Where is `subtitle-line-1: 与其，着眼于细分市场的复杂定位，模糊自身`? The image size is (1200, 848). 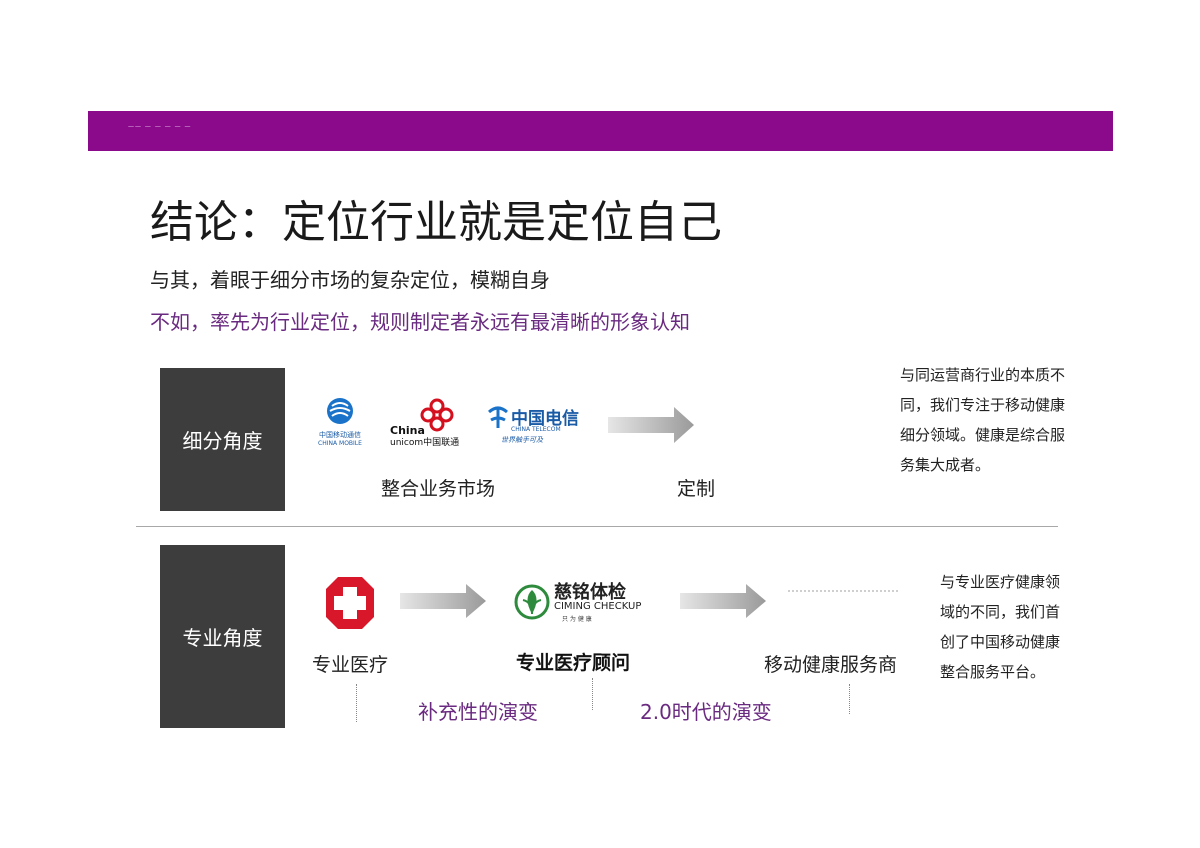 subtitle-line-1: 与其，着眼于细分市场的复杂定位，模糊自身 is located at coordinates (350, 280).